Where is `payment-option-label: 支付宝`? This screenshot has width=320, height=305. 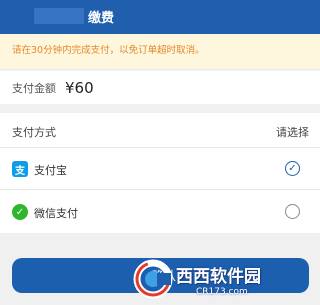
payment-option-label: 支付宝 is located at coordinates (50, 170).